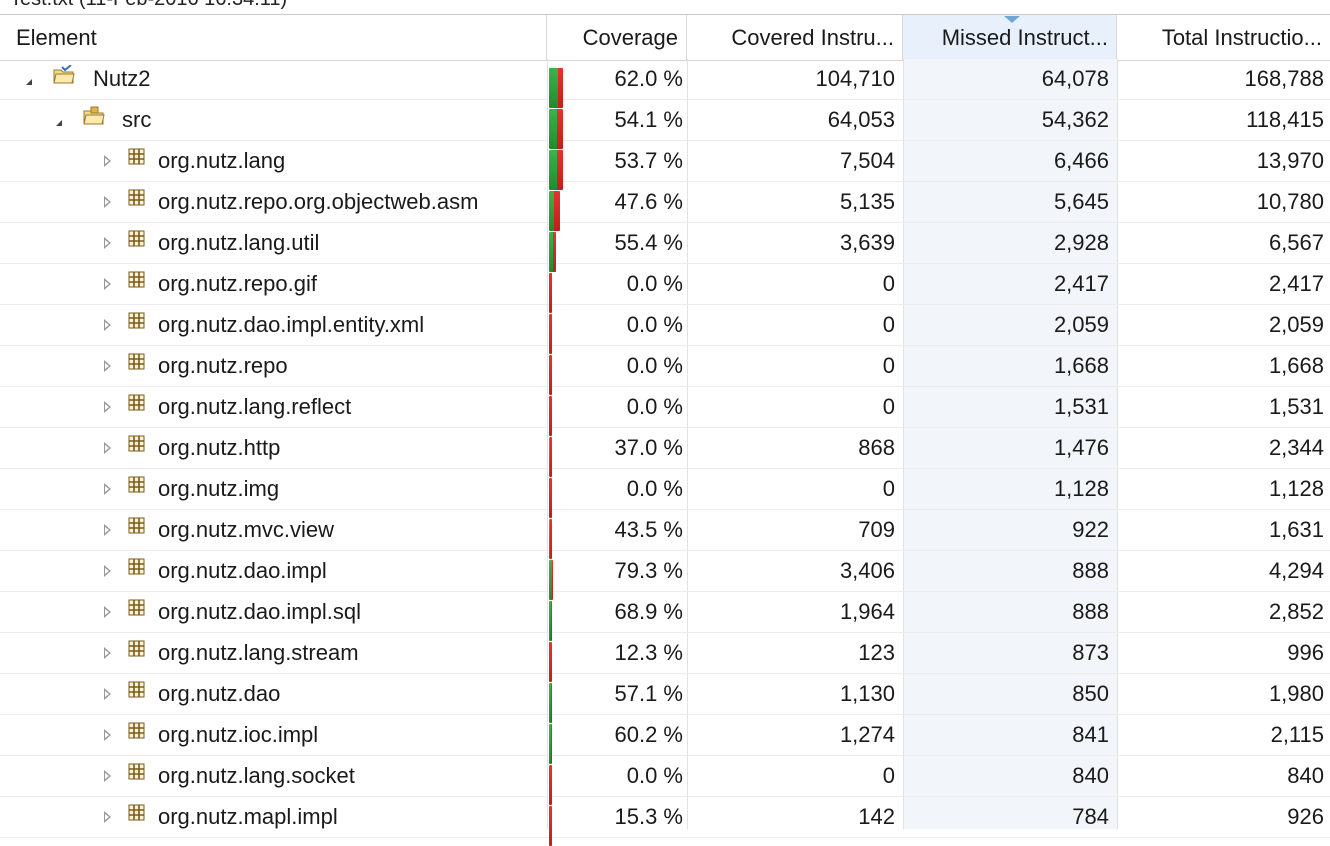  I want to click on missed-instructions: 2,059, so click(1081, 324).